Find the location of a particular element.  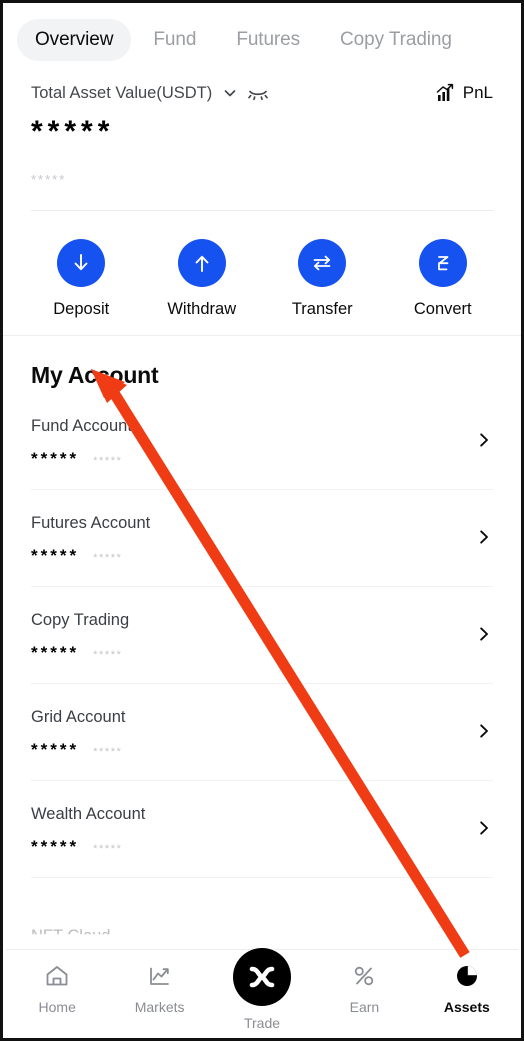

deposit-label: Deposit is located at coordinates (81, 309).